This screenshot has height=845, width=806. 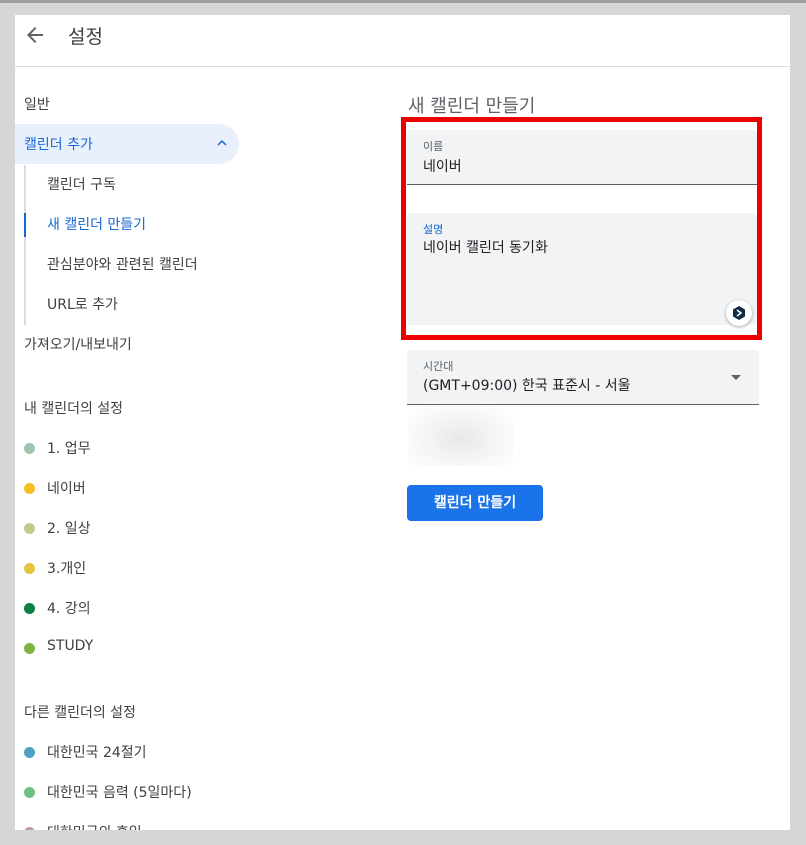 What do you see at coordinates (97, 753) in the screenshot?
I see `calendar-name: 대한민국 24절기` at bounding box center [97, 753].